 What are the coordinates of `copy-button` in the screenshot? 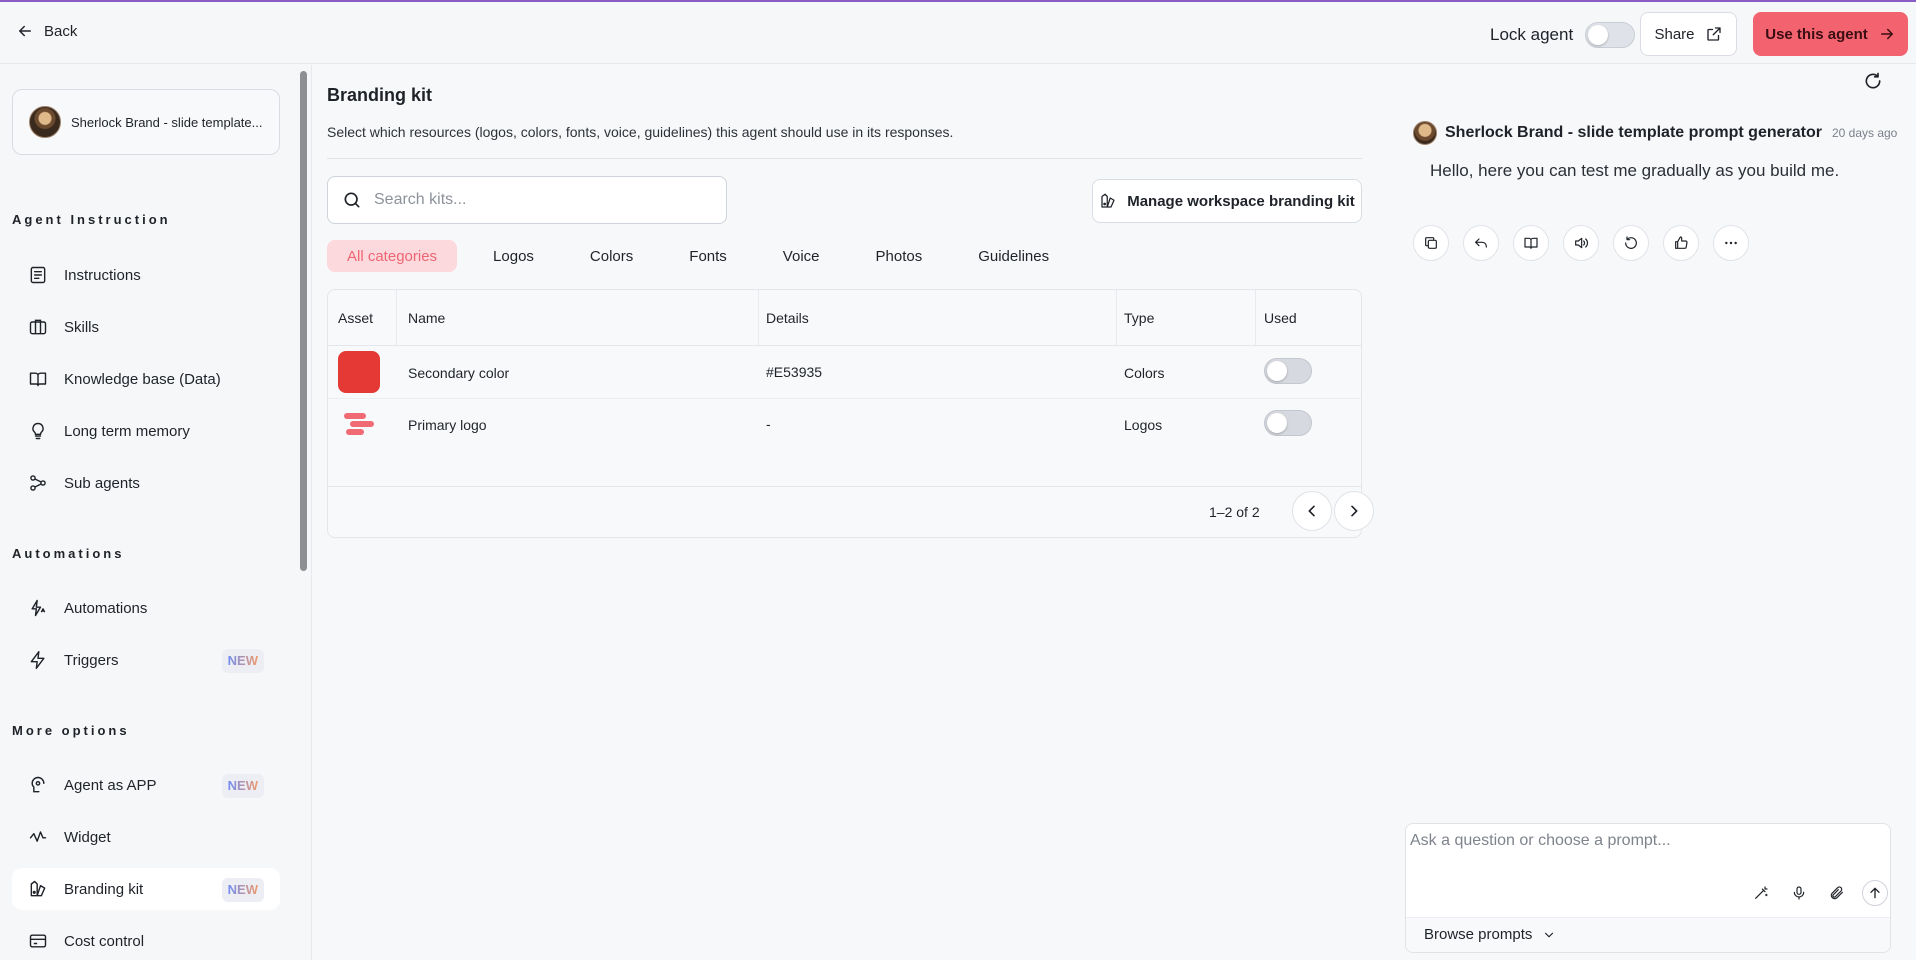 It's located at (1431, 243).